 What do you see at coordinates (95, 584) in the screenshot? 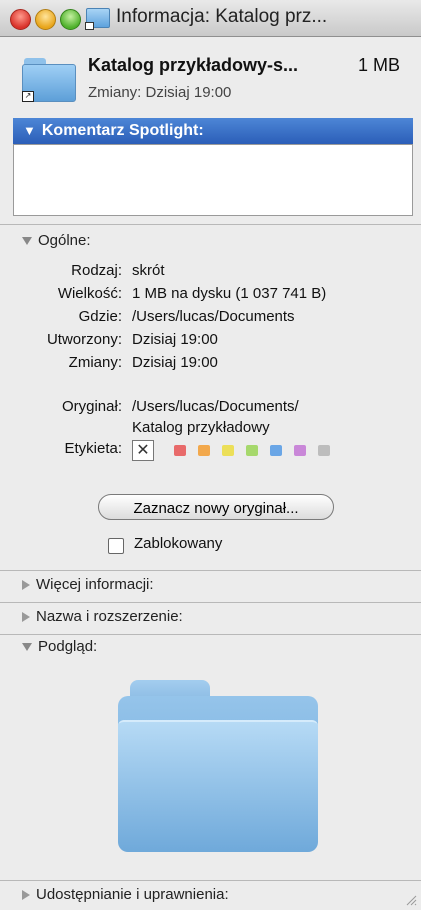
I see `section-more-info-label: Więcej informacji:` at bounding box center [95, 584].